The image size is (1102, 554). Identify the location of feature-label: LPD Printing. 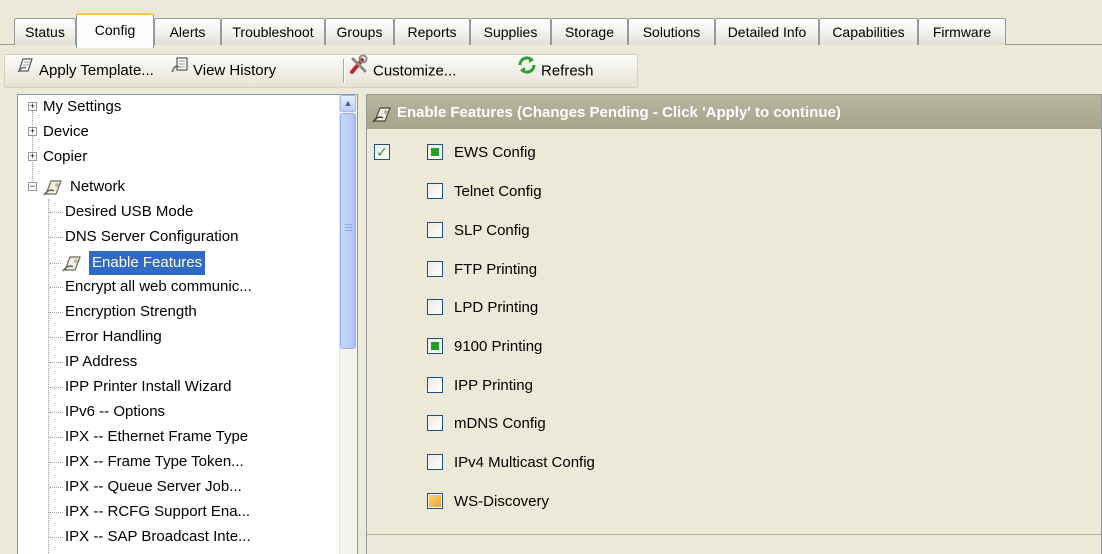
(496, 307).